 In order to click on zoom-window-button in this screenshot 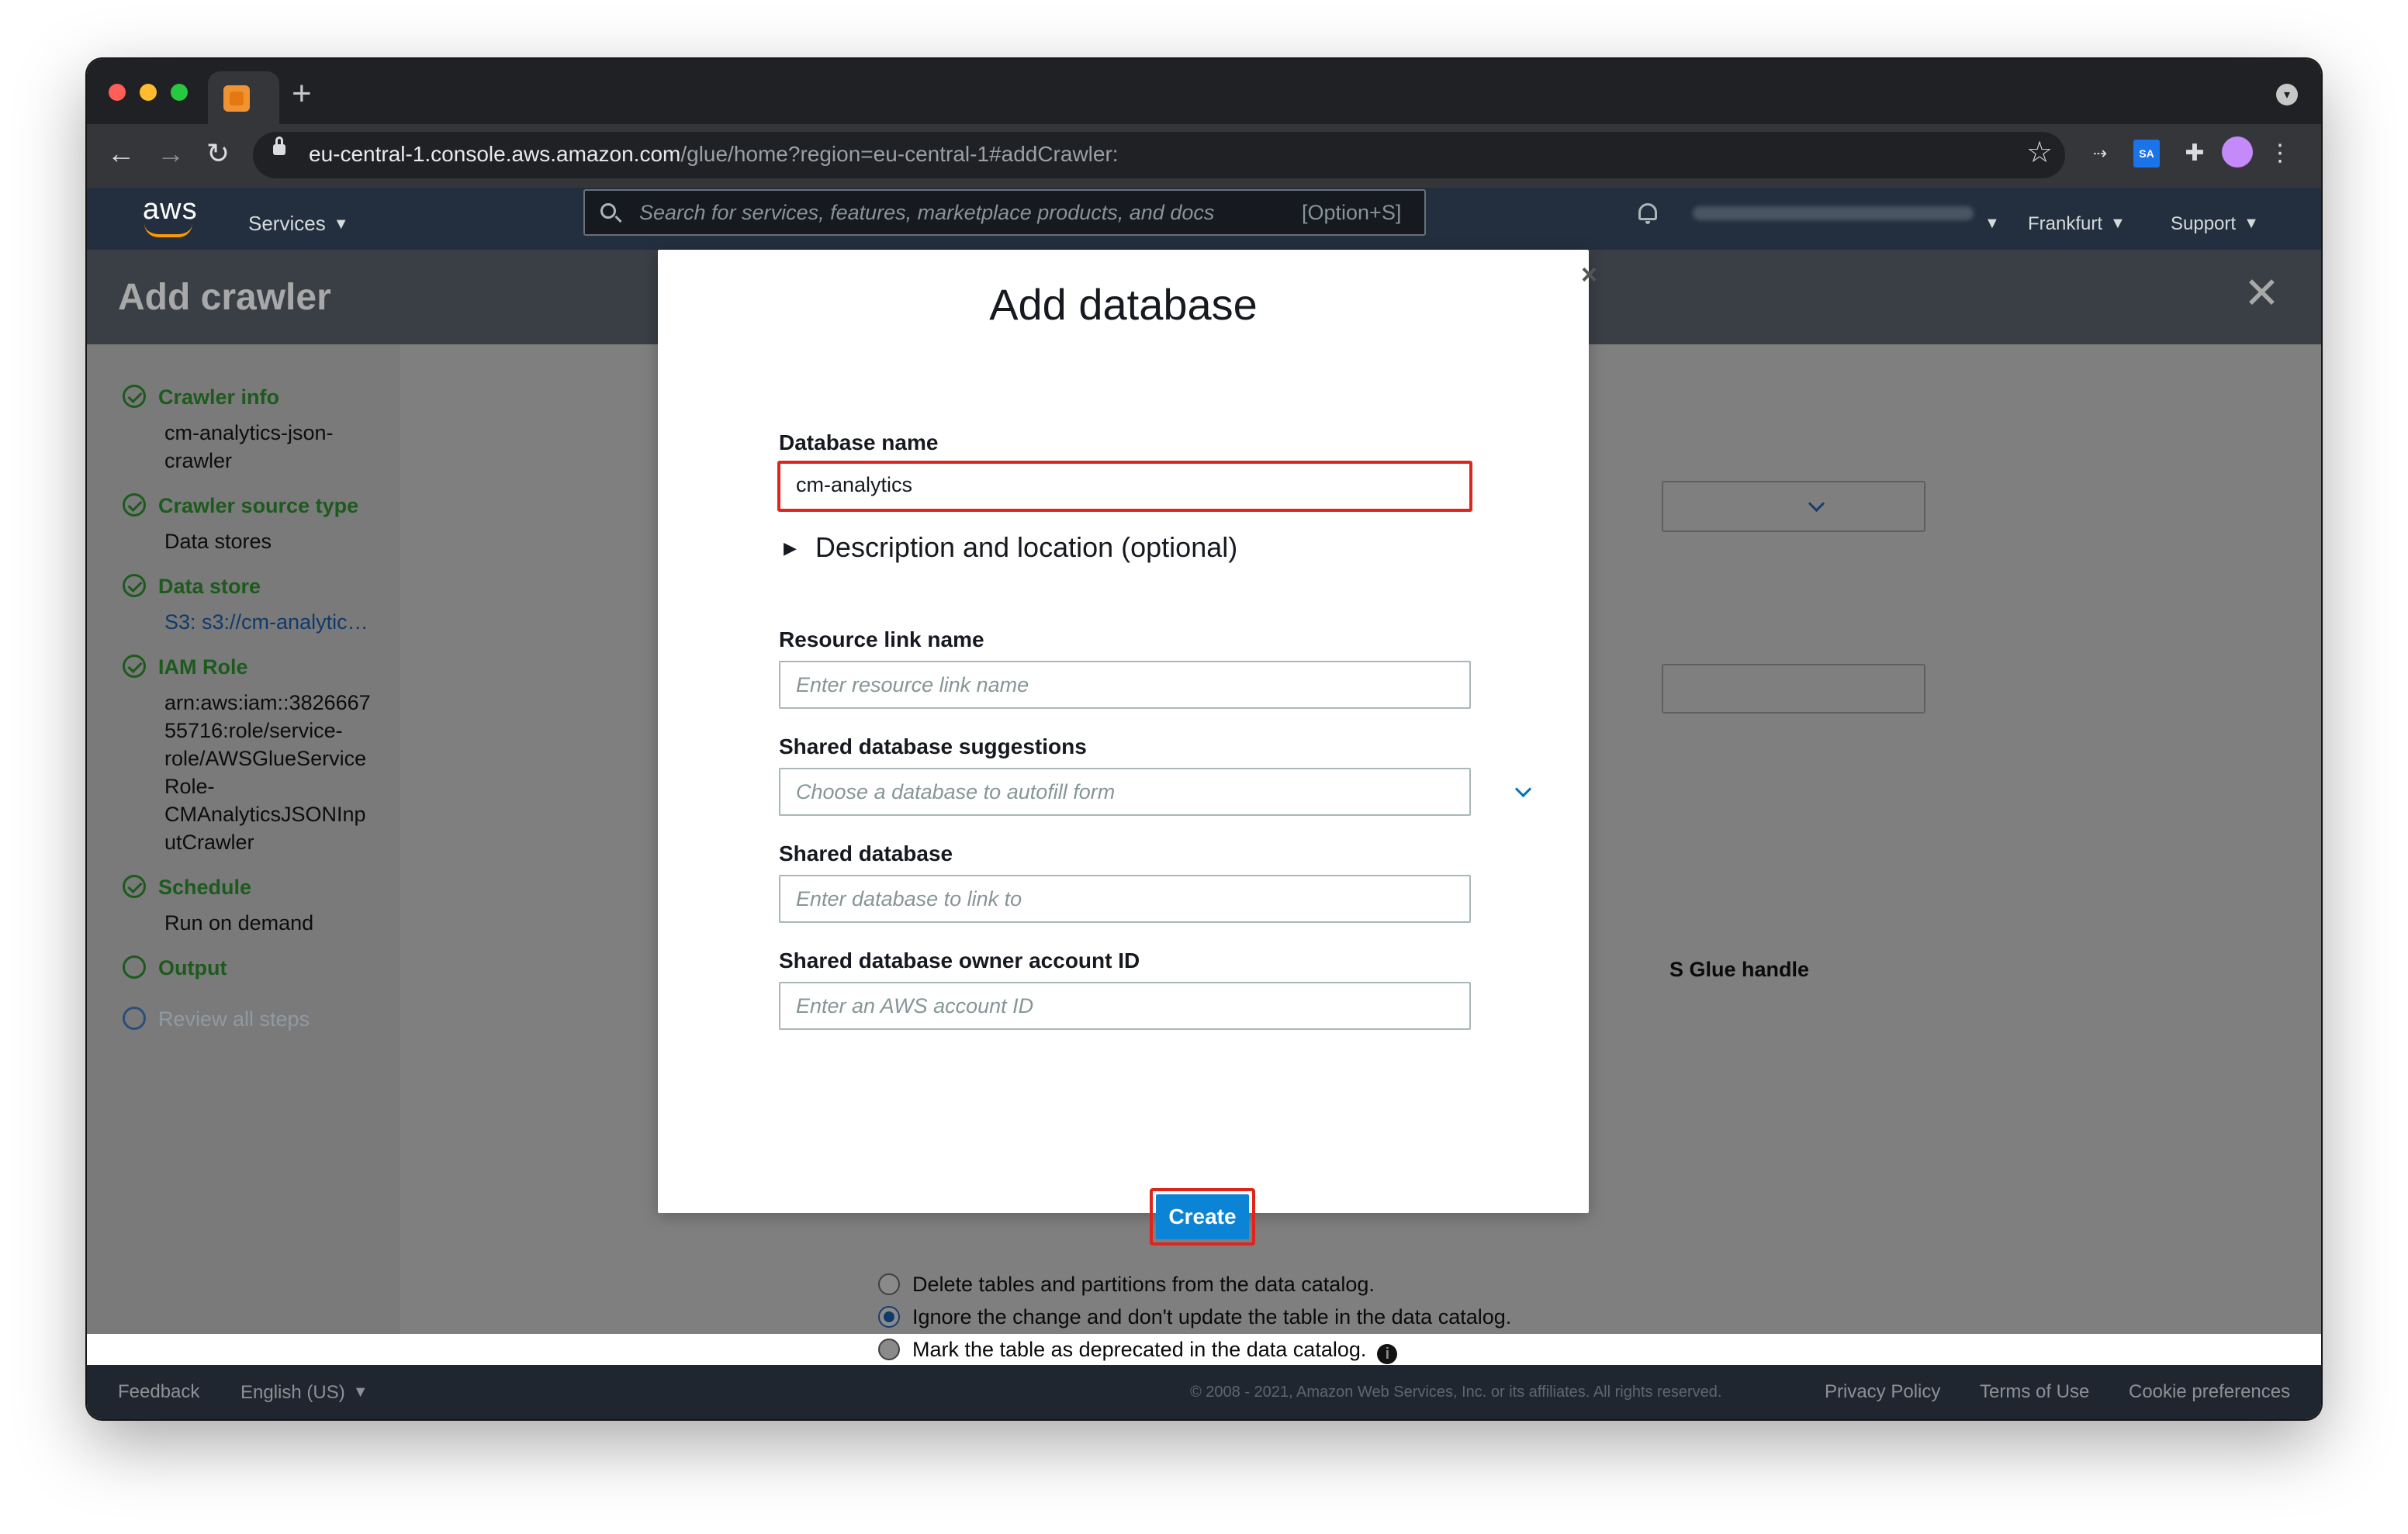, I will do `click(179, 92)`.